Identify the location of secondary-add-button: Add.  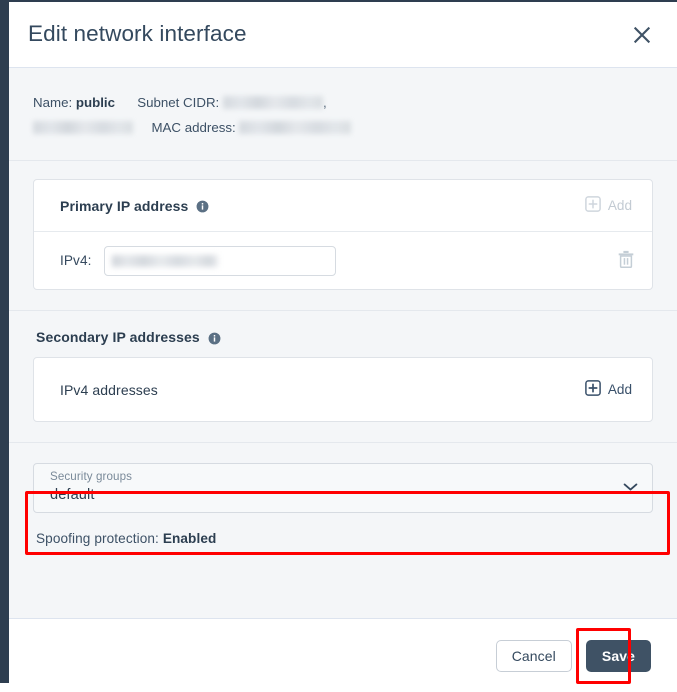
(608, 389).